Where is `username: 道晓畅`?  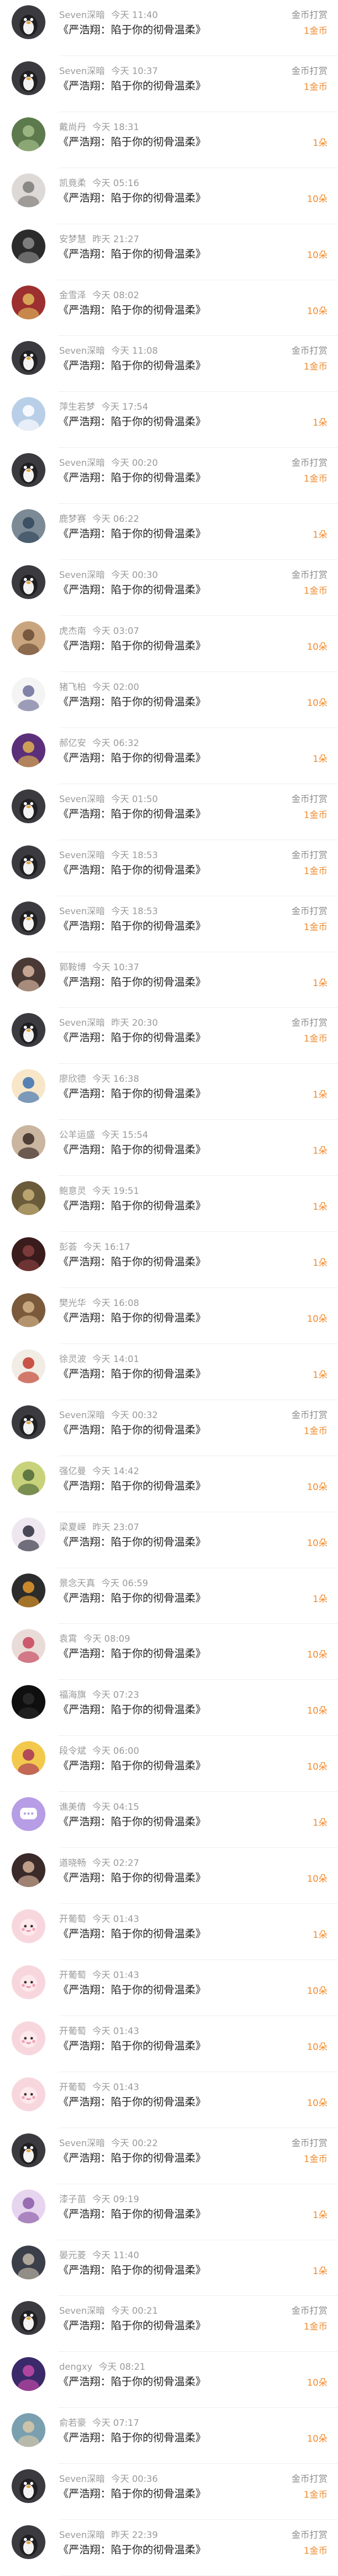
username: 道晓畅 is located at coordinates (72, 1863).